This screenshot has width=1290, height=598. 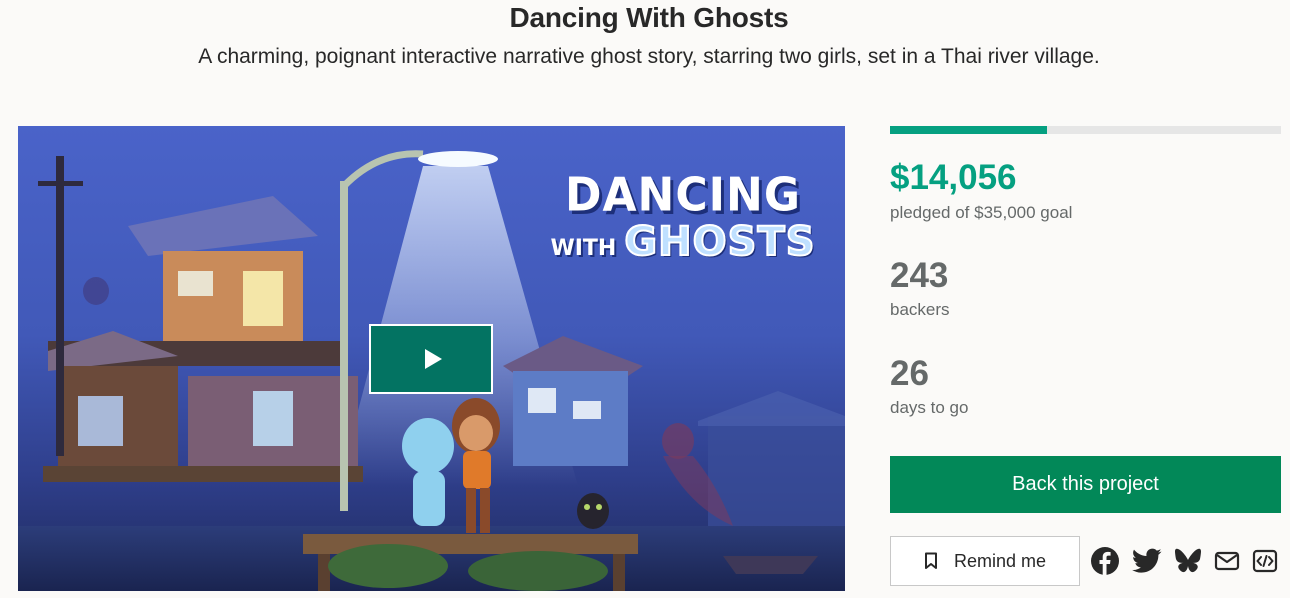 I want to click on backers-count: 243, so click(x=919, y=275).